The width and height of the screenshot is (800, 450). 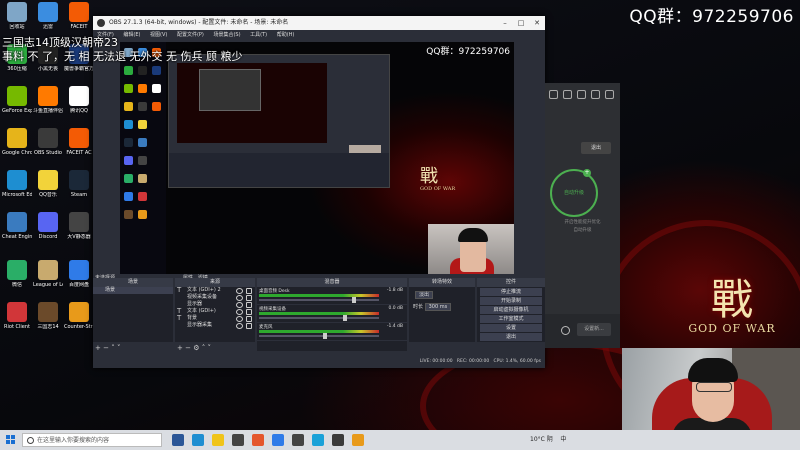 I want to click on desktop-icon: GeForce Experience, so click(x=17, y=100).